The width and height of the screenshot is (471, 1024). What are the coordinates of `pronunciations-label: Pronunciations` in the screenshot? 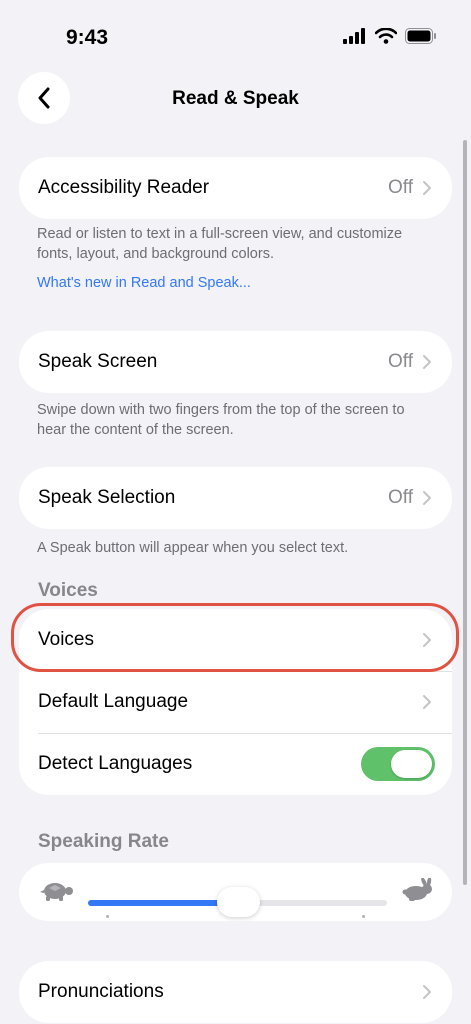 It's located at (101, 991).